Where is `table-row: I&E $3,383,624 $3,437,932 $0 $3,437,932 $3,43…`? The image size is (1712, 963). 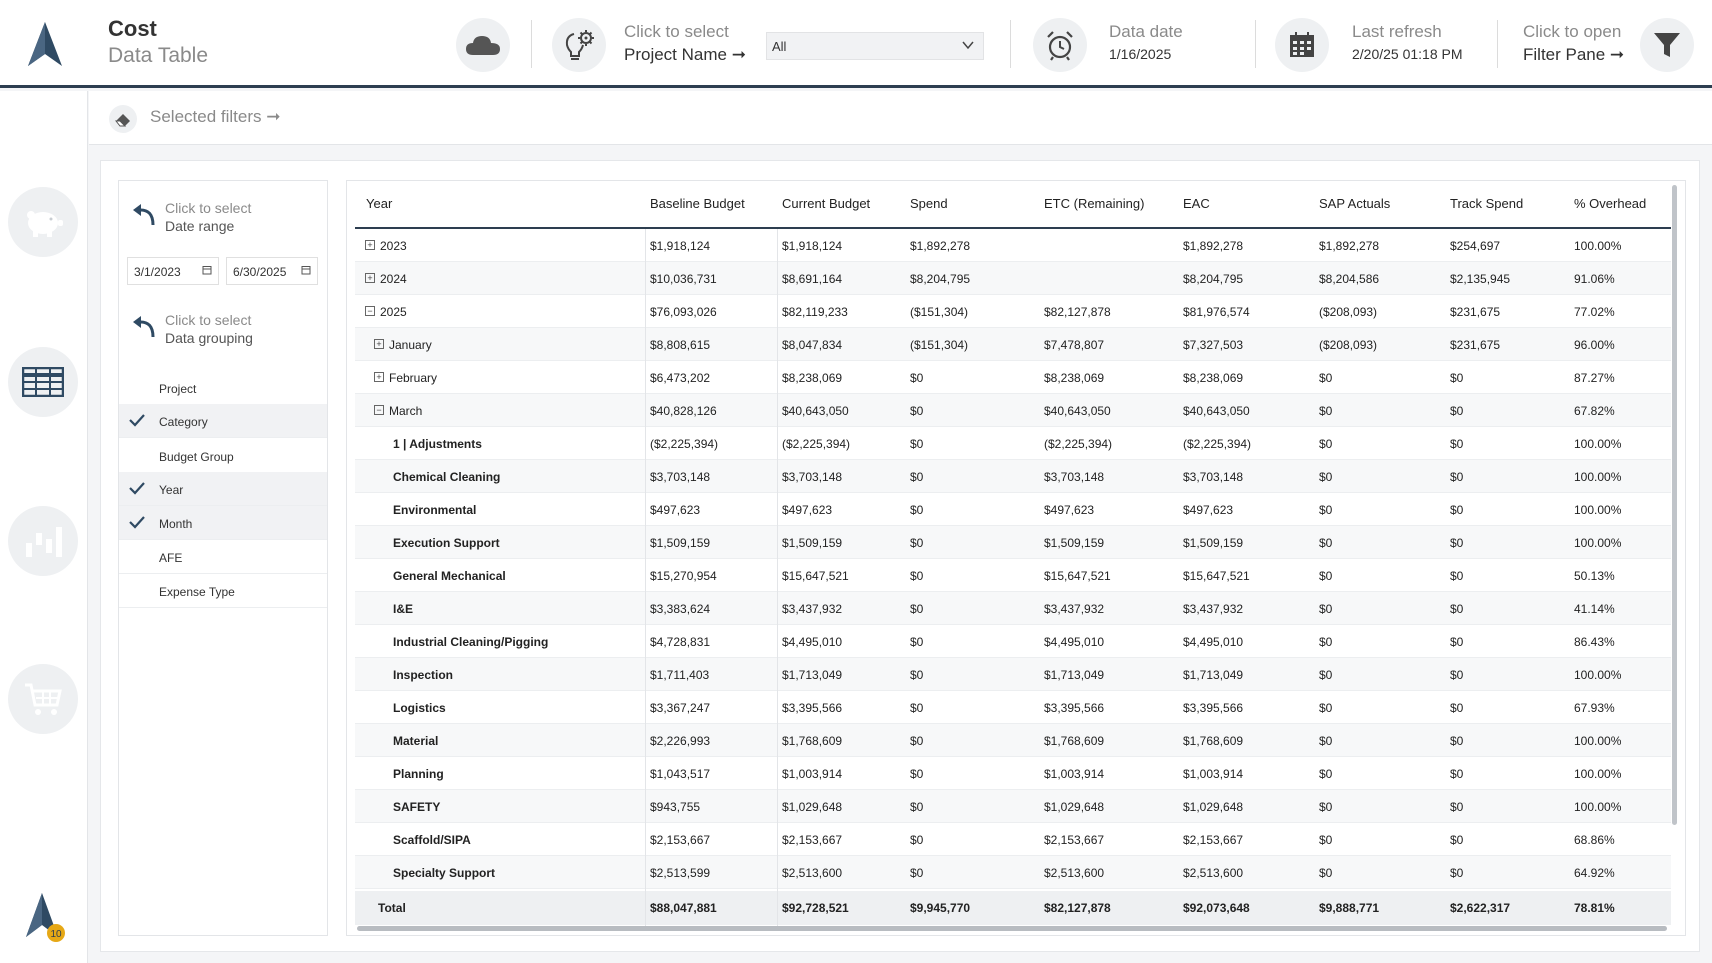 table-row: I&E $3,383,624 $3,437,932 $0 $3,437,932 $3,43… is located at coordinates (1013, 608).